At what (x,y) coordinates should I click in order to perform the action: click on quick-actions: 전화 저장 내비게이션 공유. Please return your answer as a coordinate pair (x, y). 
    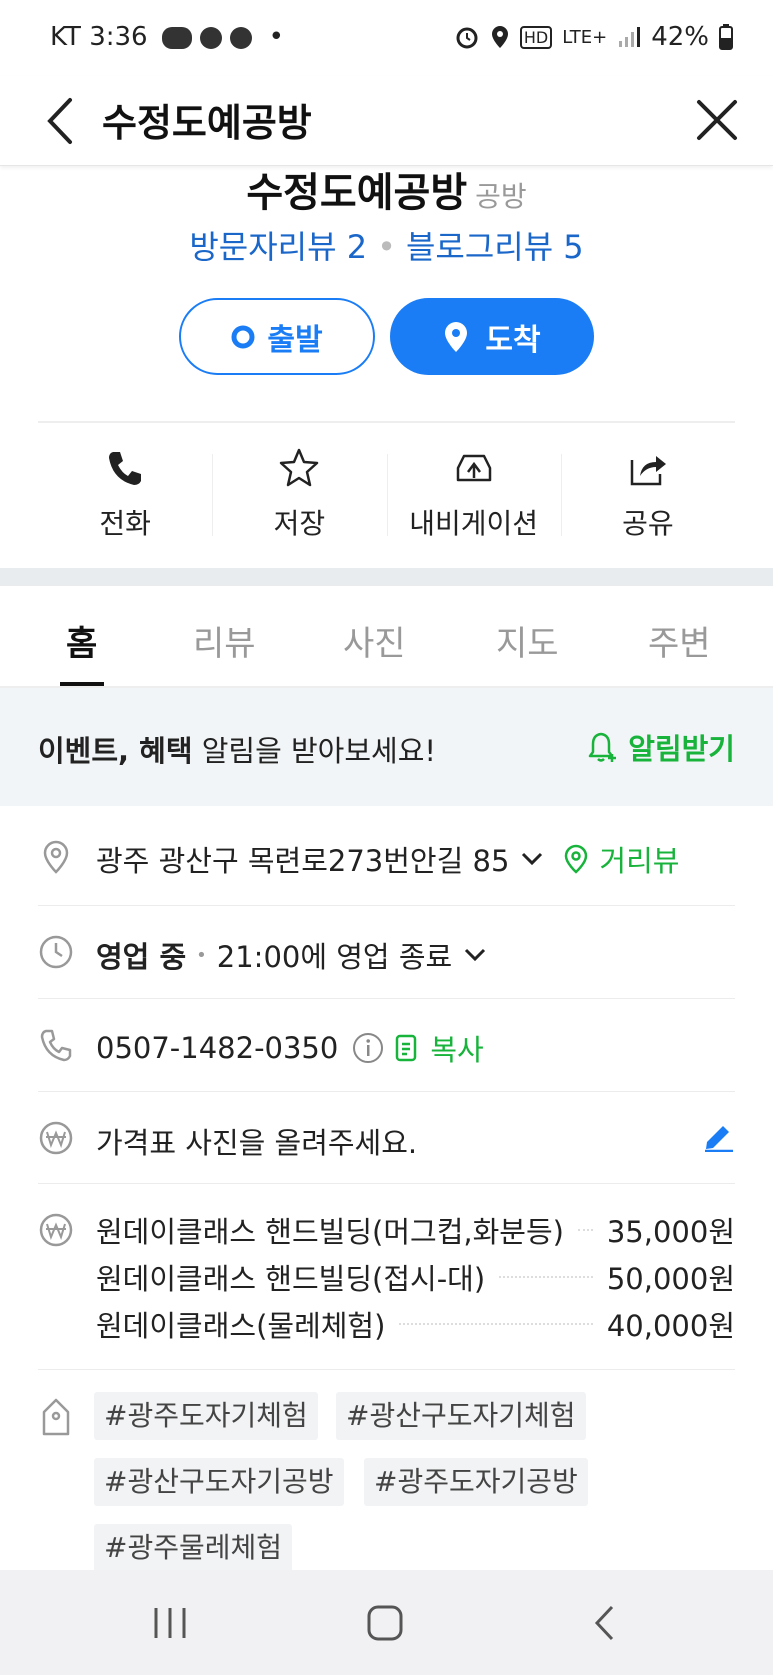
    Looking at the image, I should click on (386, 495).